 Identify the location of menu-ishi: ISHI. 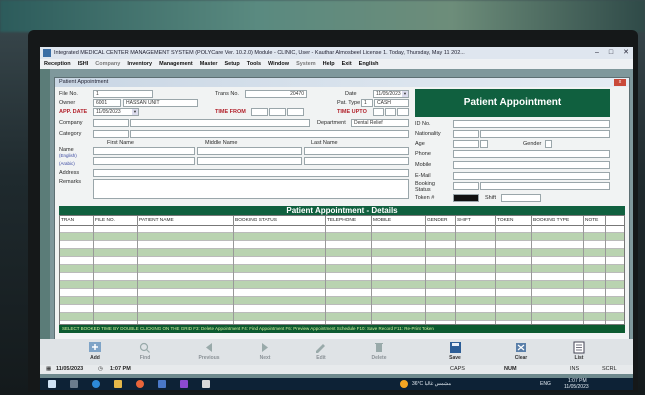
(83, 64).